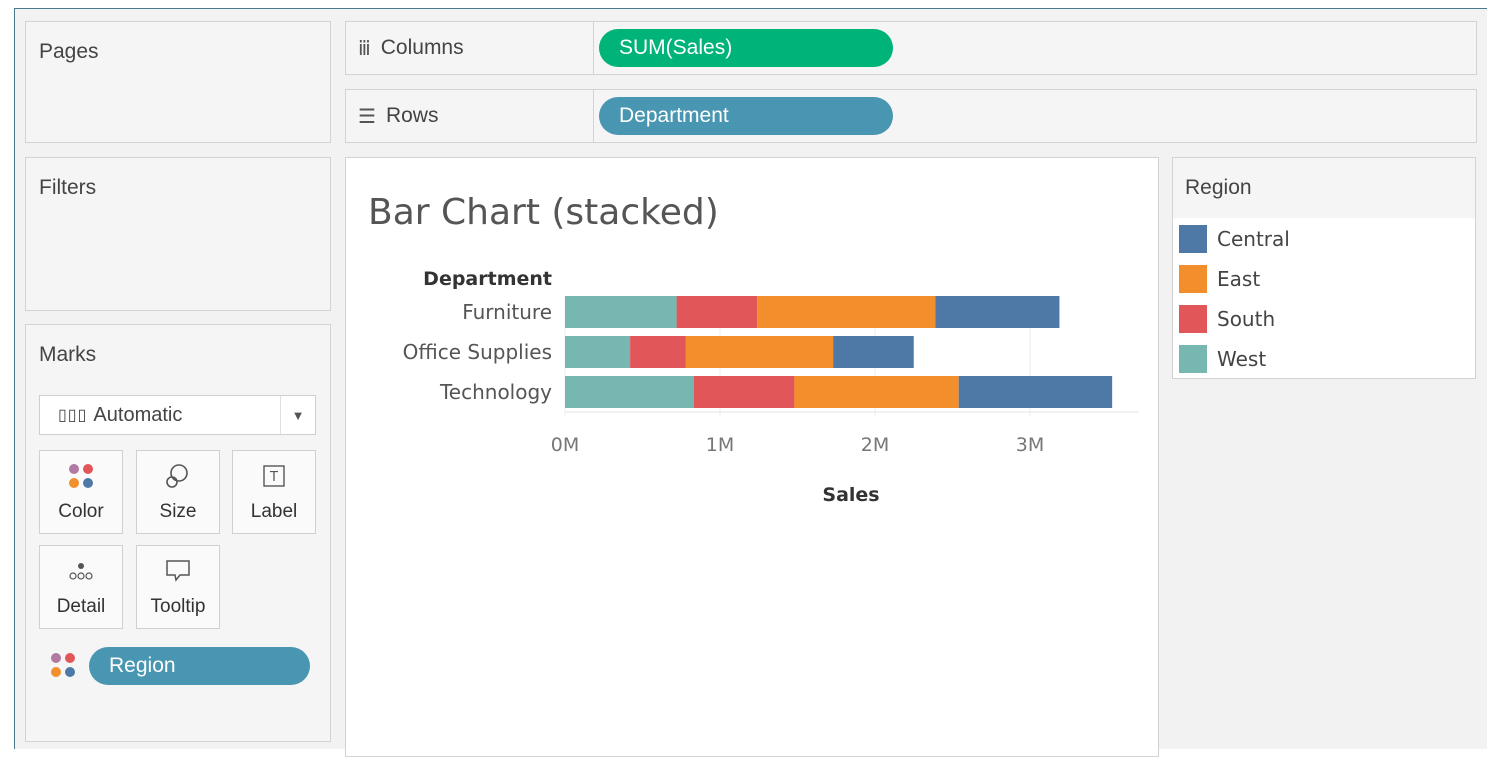 The height and width of the screenshot is (761, 1488). Describe the element at coordinates (495, 392) in the screenshot. I see `category-label: Technology` at that location.